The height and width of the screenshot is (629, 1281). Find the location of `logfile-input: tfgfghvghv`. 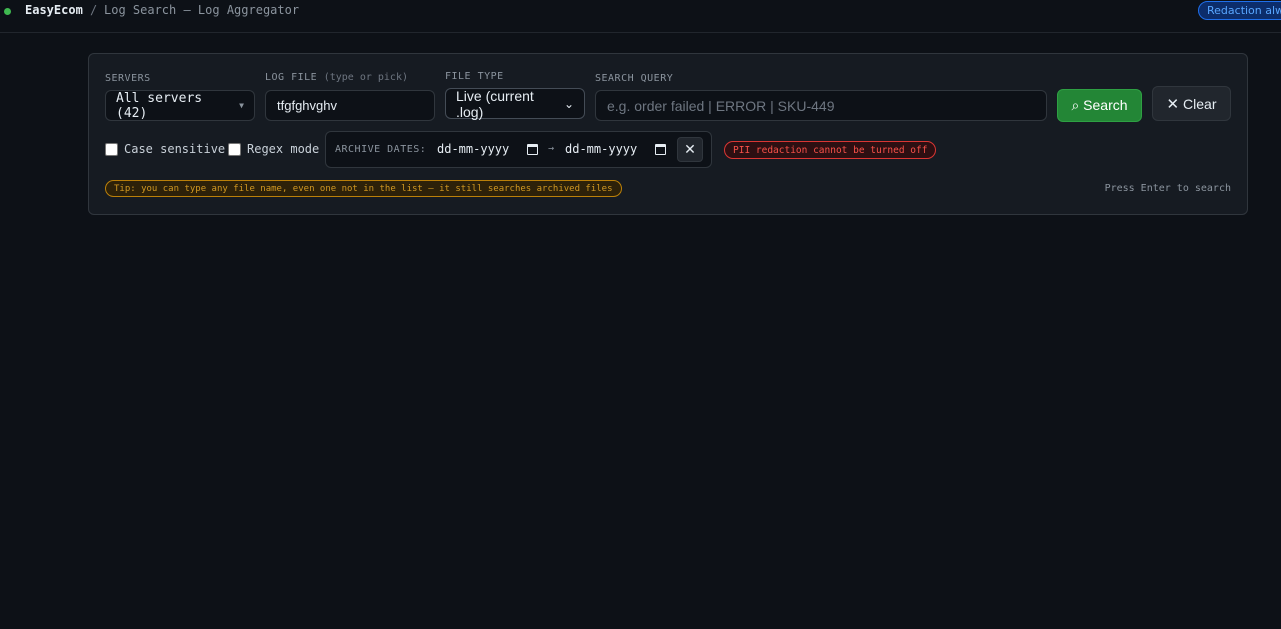

logfile-input: tfgfghvghv is located at coordinates (350, 105).